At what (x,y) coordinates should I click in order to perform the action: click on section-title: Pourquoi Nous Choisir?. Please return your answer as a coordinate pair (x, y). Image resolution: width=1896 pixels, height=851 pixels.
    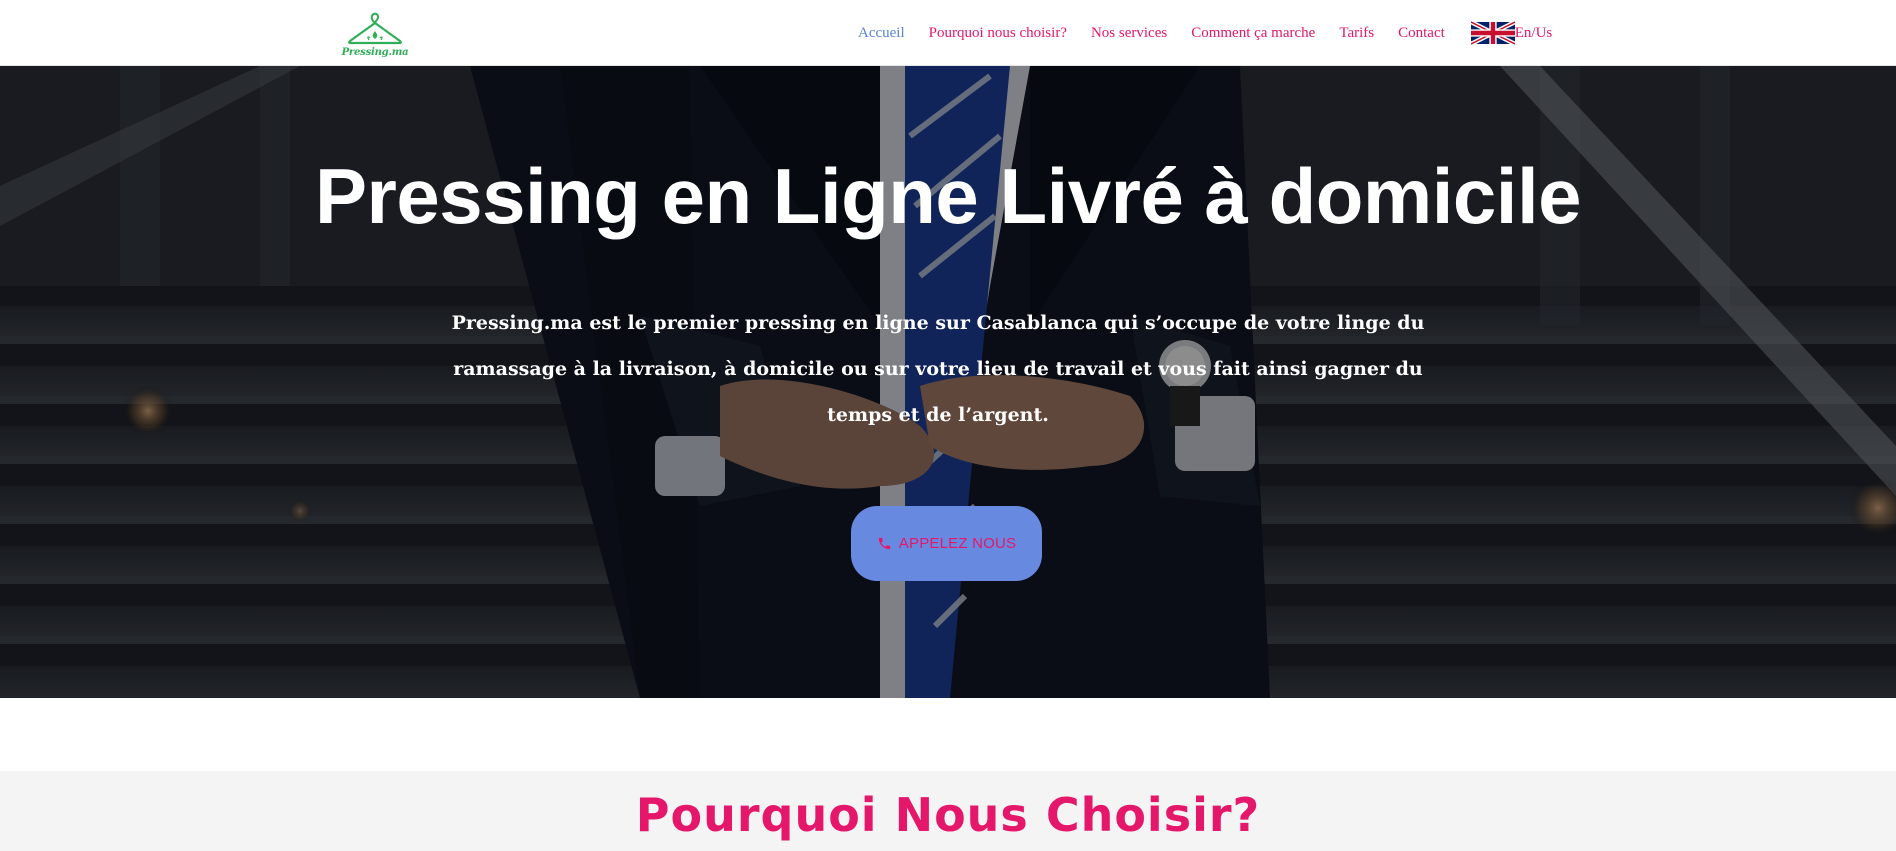
    Looking at the image, I should click on (948, 815).